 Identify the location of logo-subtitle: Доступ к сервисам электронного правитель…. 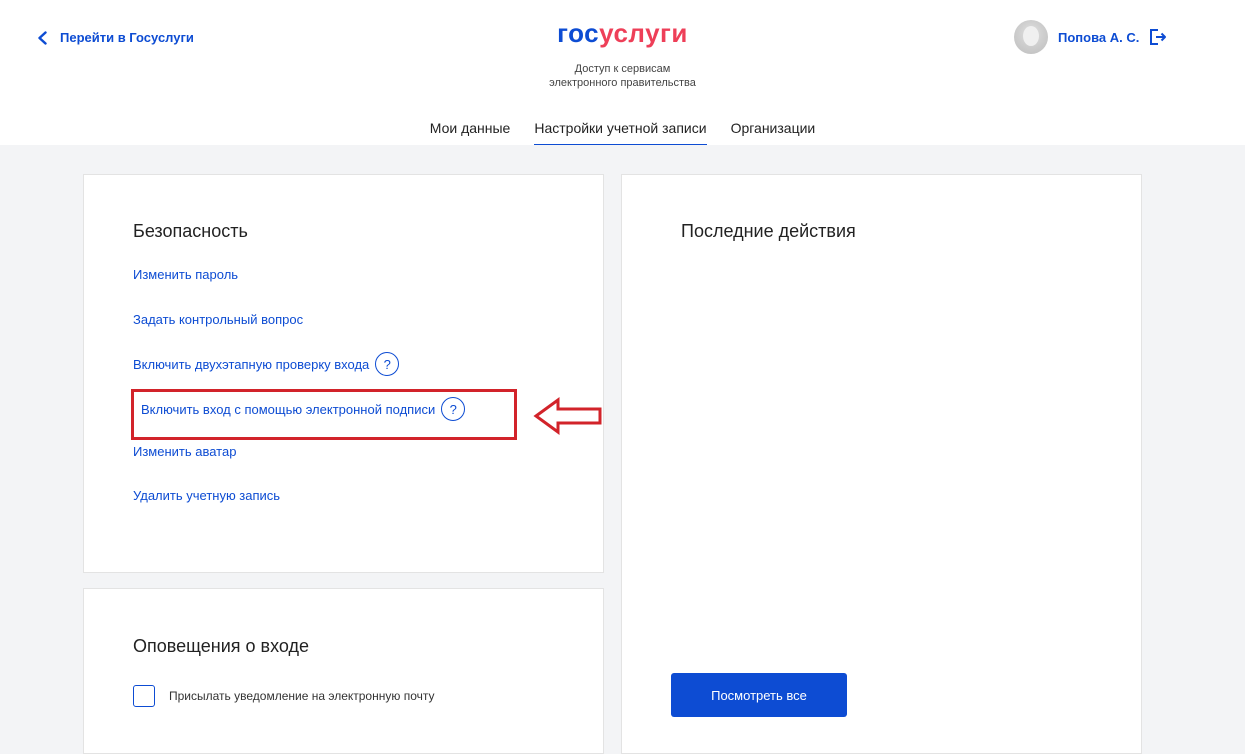
(622, 76).